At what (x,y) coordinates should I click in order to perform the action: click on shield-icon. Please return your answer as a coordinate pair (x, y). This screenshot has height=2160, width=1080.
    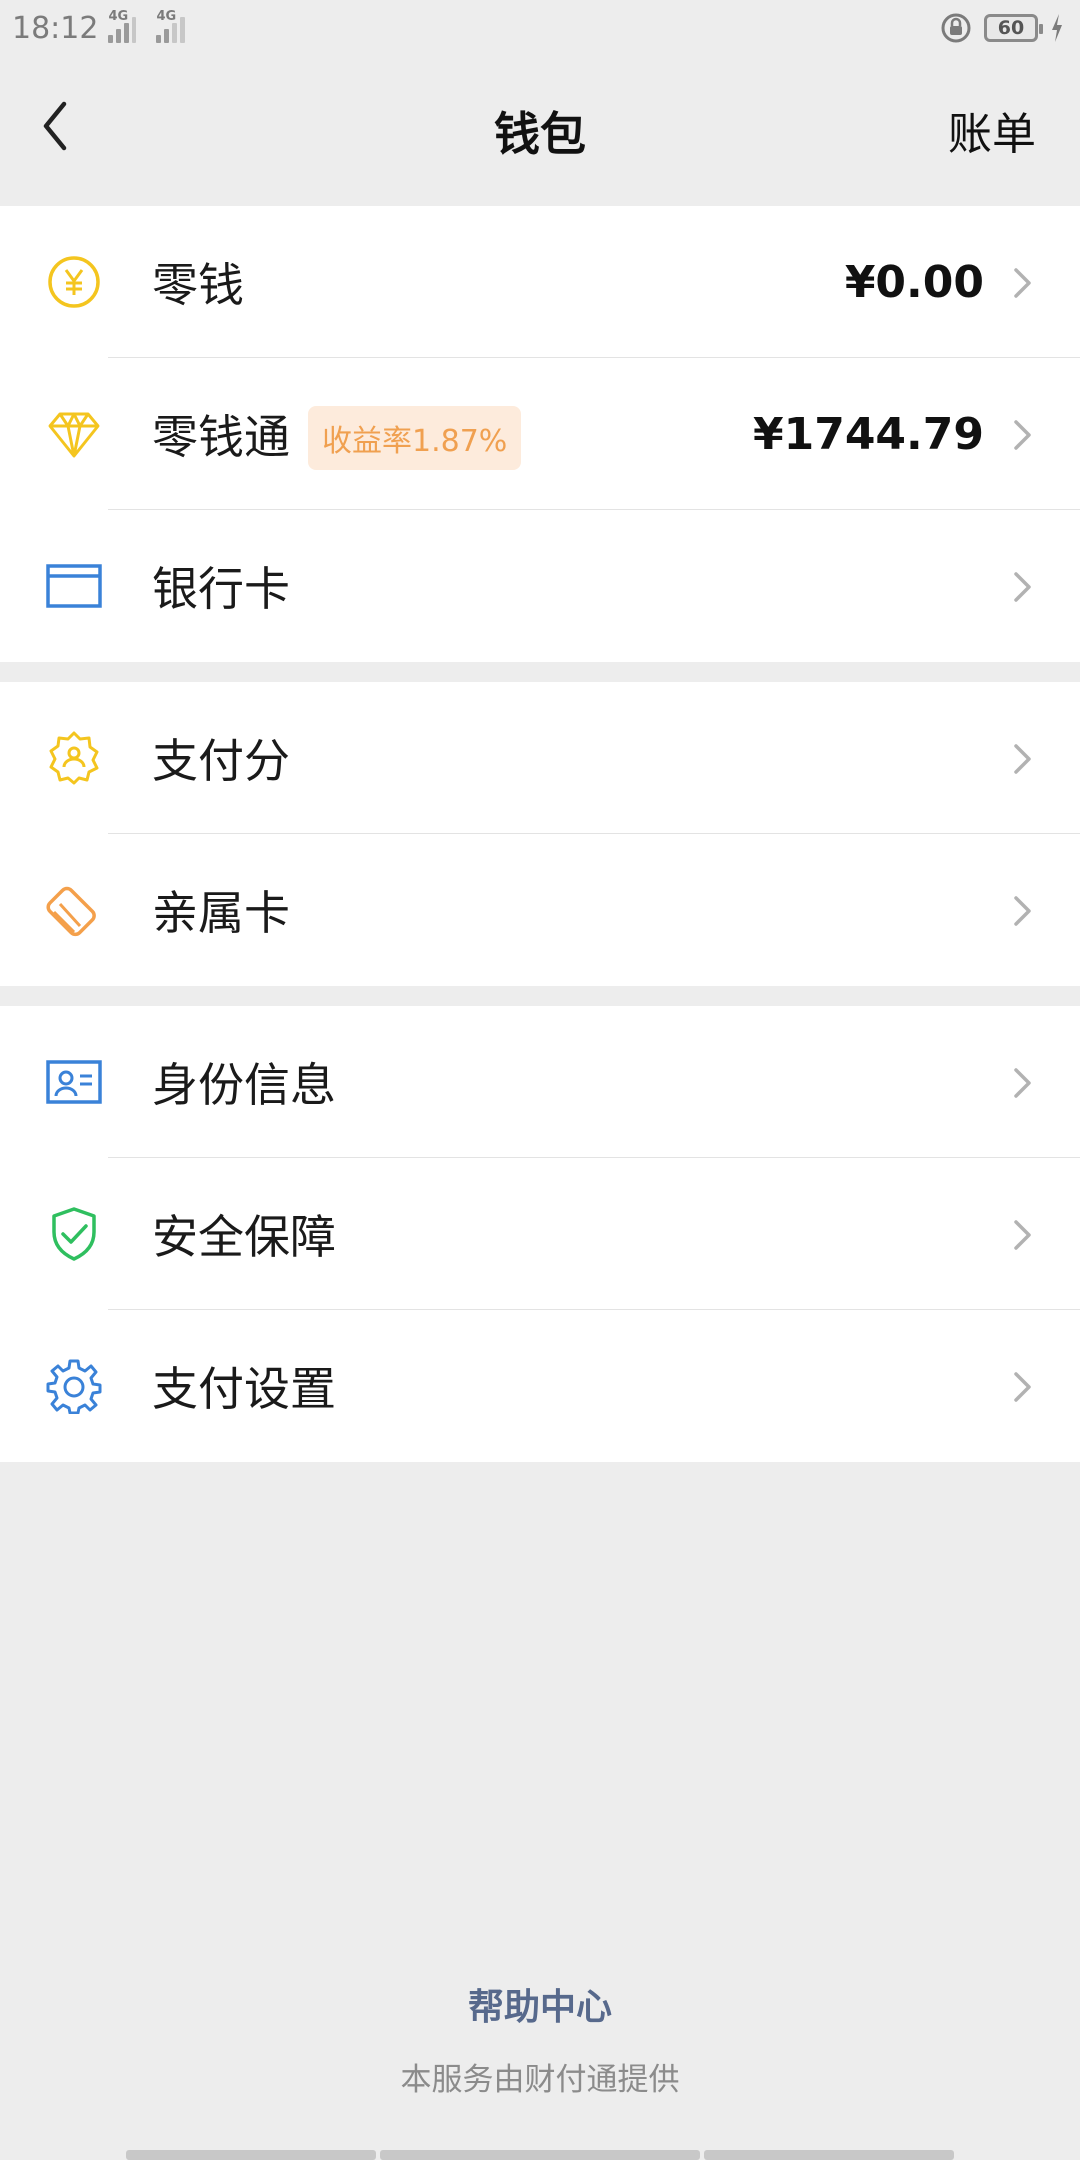
    Looking at the image, I should click on (74, 1234).